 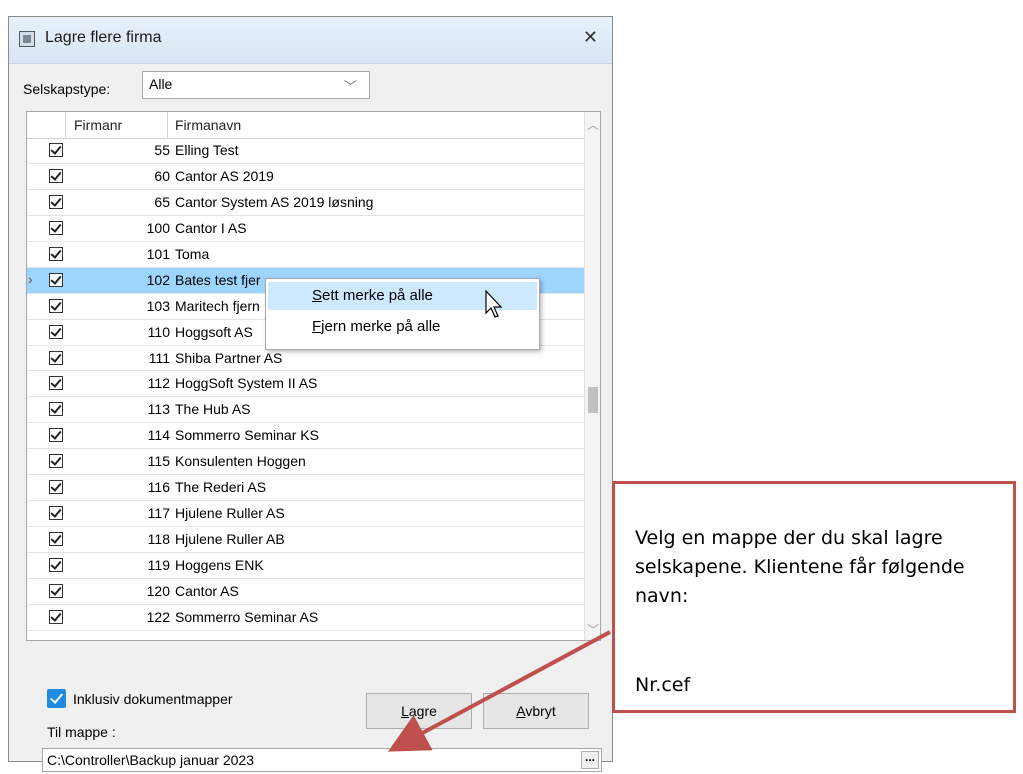 I want to click on table-row: 120 Cantor AS, so click(x=305, y=592).